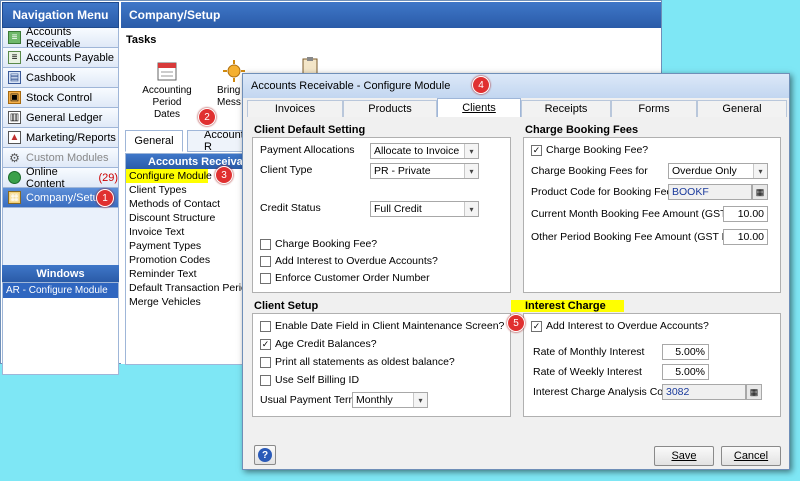 The width and height of the screenshot is (800, 481). I want to click on ledger-icon: ≡, so click(14, 37).